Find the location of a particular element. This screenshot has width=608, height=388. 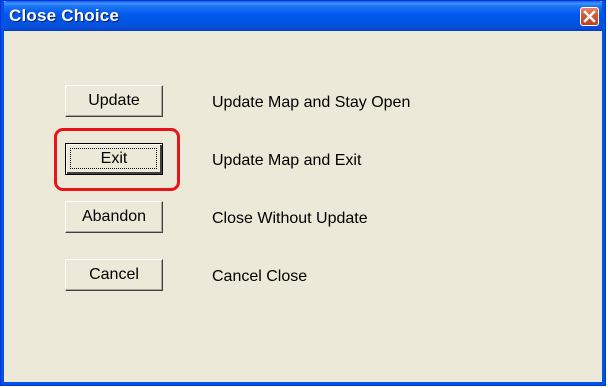

exit-description: Update Map and Exit is located at coordinates (287, 160).